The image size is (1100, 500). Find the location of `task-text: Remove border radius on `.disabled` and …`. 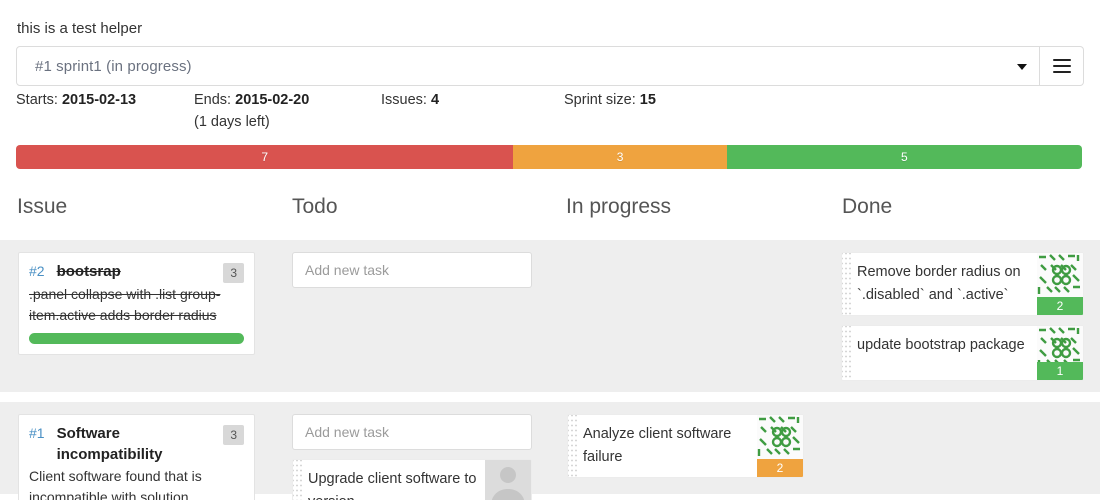

task-text: Remove border radius on `.disabled` and … is located at coordinates (939, 283).